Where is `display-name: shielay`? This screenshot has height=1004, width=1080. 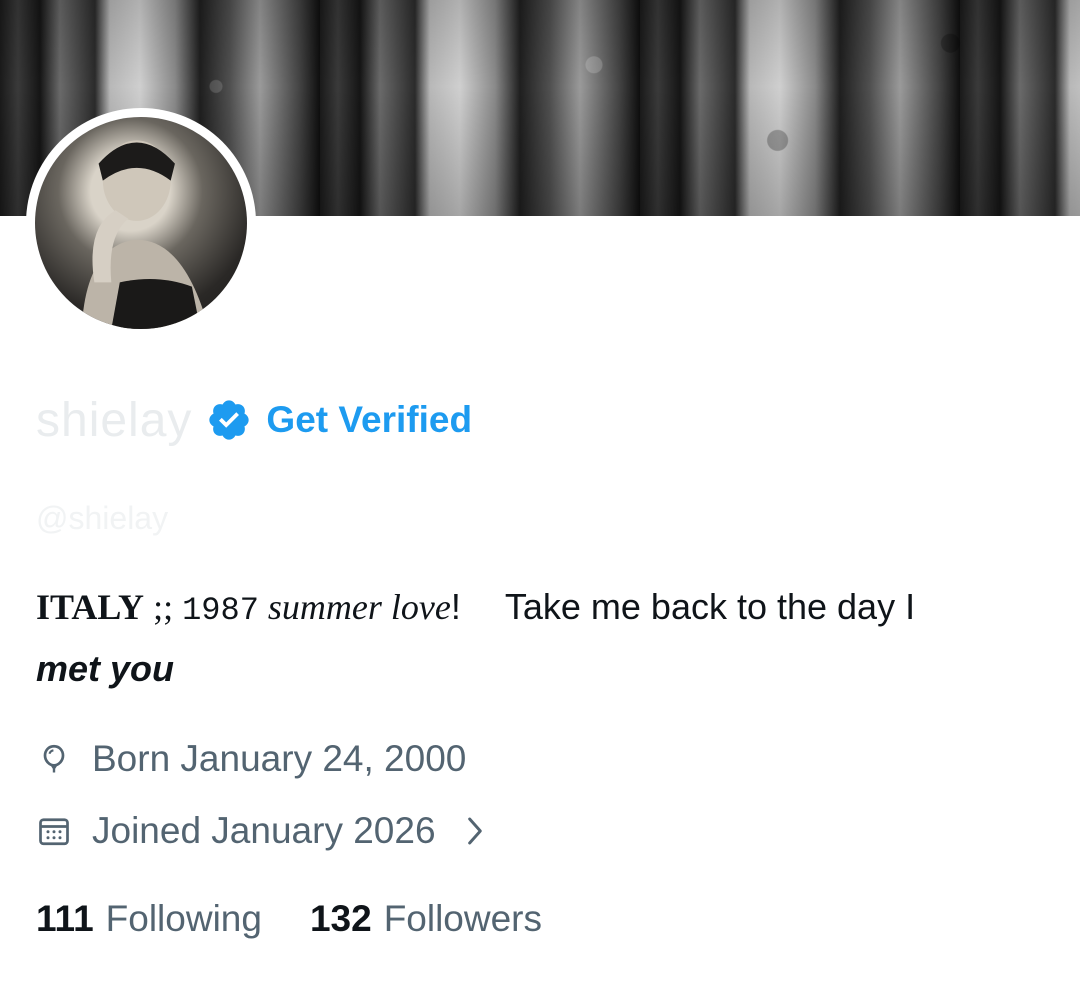 display-name: shielay is located at coordinates (114, 420).